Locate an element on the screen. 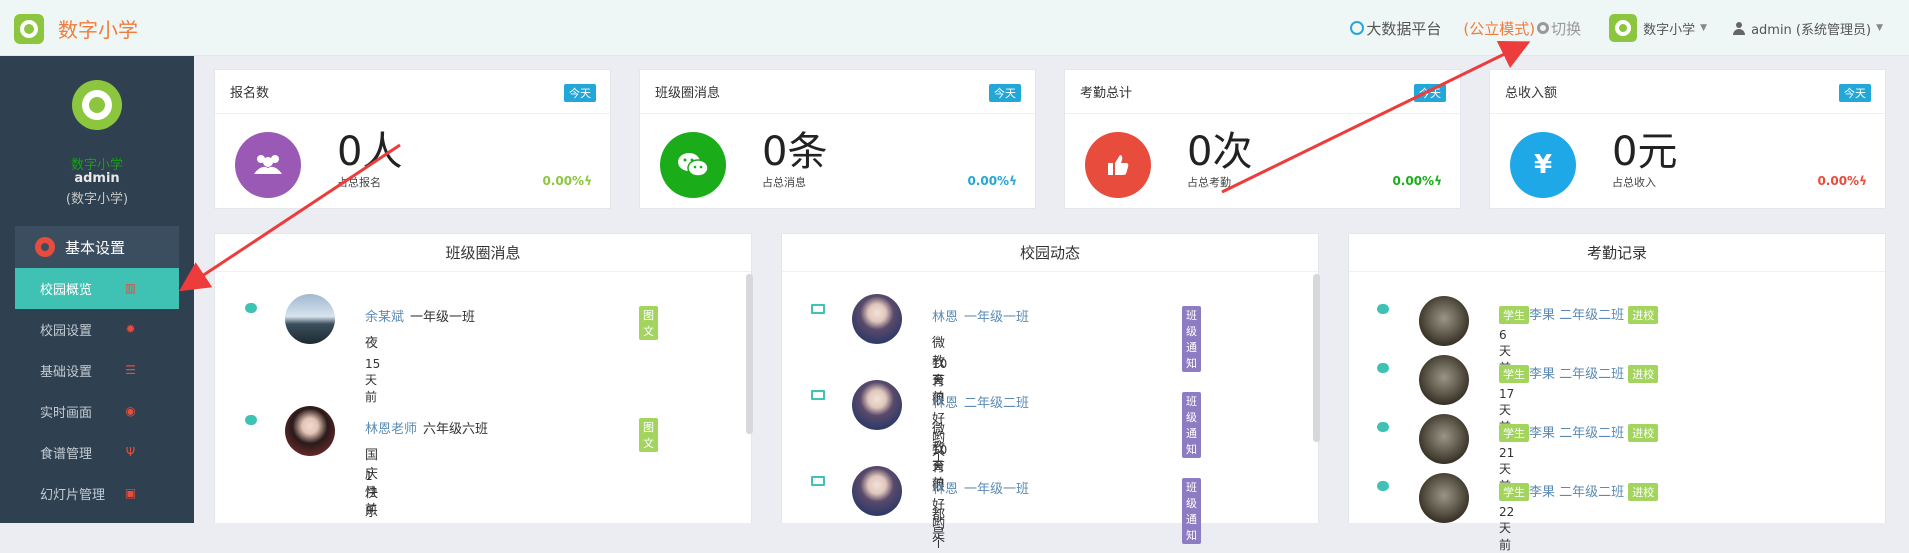 This screenshot has width=1909, height=553. menu-group-label: 基本设置 is located at coordinates (95, 247).